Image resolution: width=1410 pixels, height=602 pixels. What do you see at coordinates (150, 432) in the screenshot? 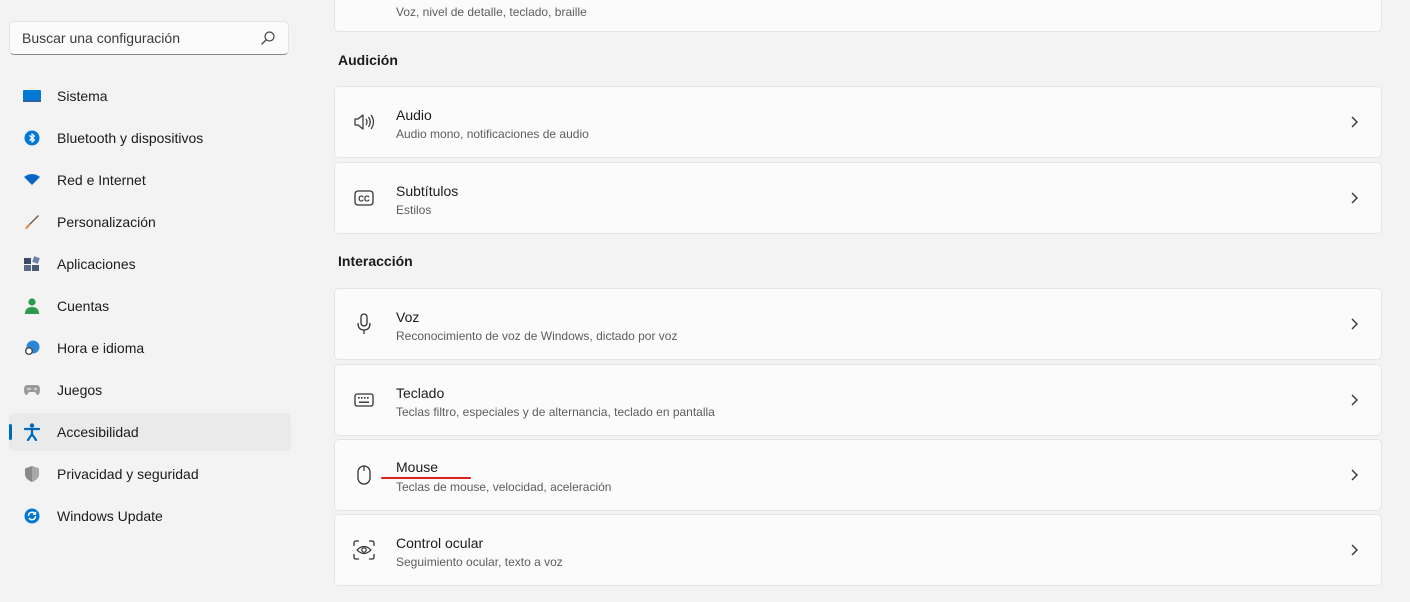
I see `sidebar-item-accesibilidad: Accesibilidad` at bounding box center [150, 432].